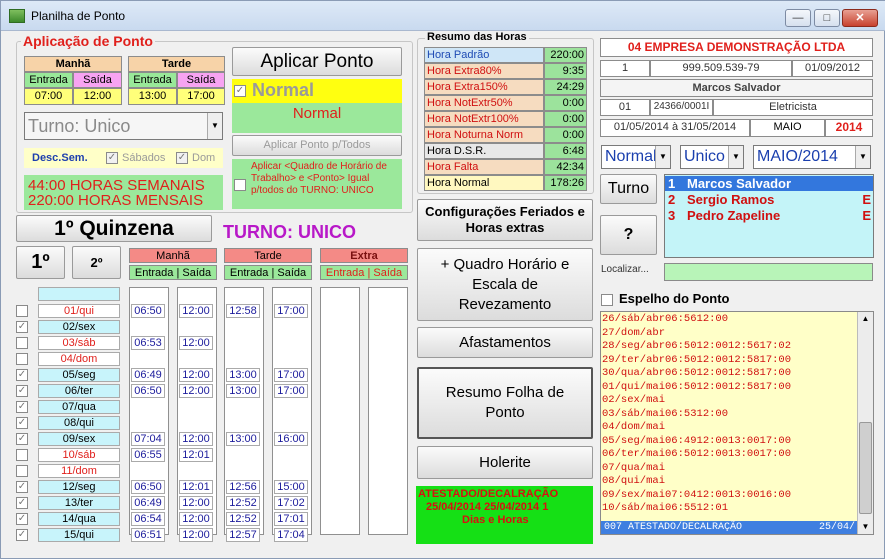  I want to click on mes-select: MAIO/2014 ▼, so click(812, 157).